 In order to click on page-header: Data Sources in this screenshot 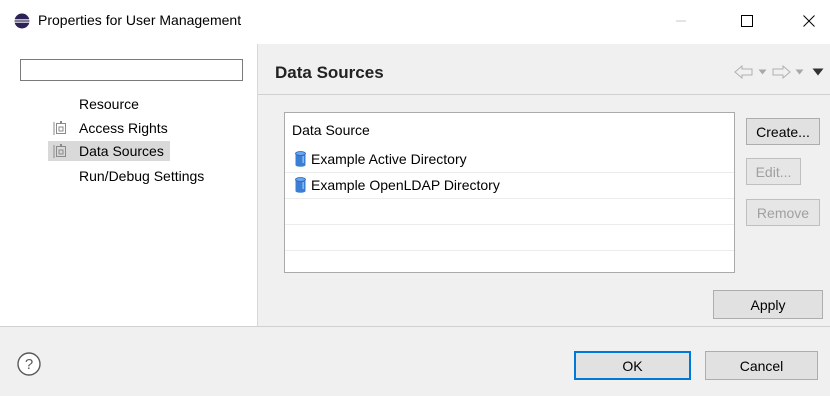, I will do `click(544, 69)`.